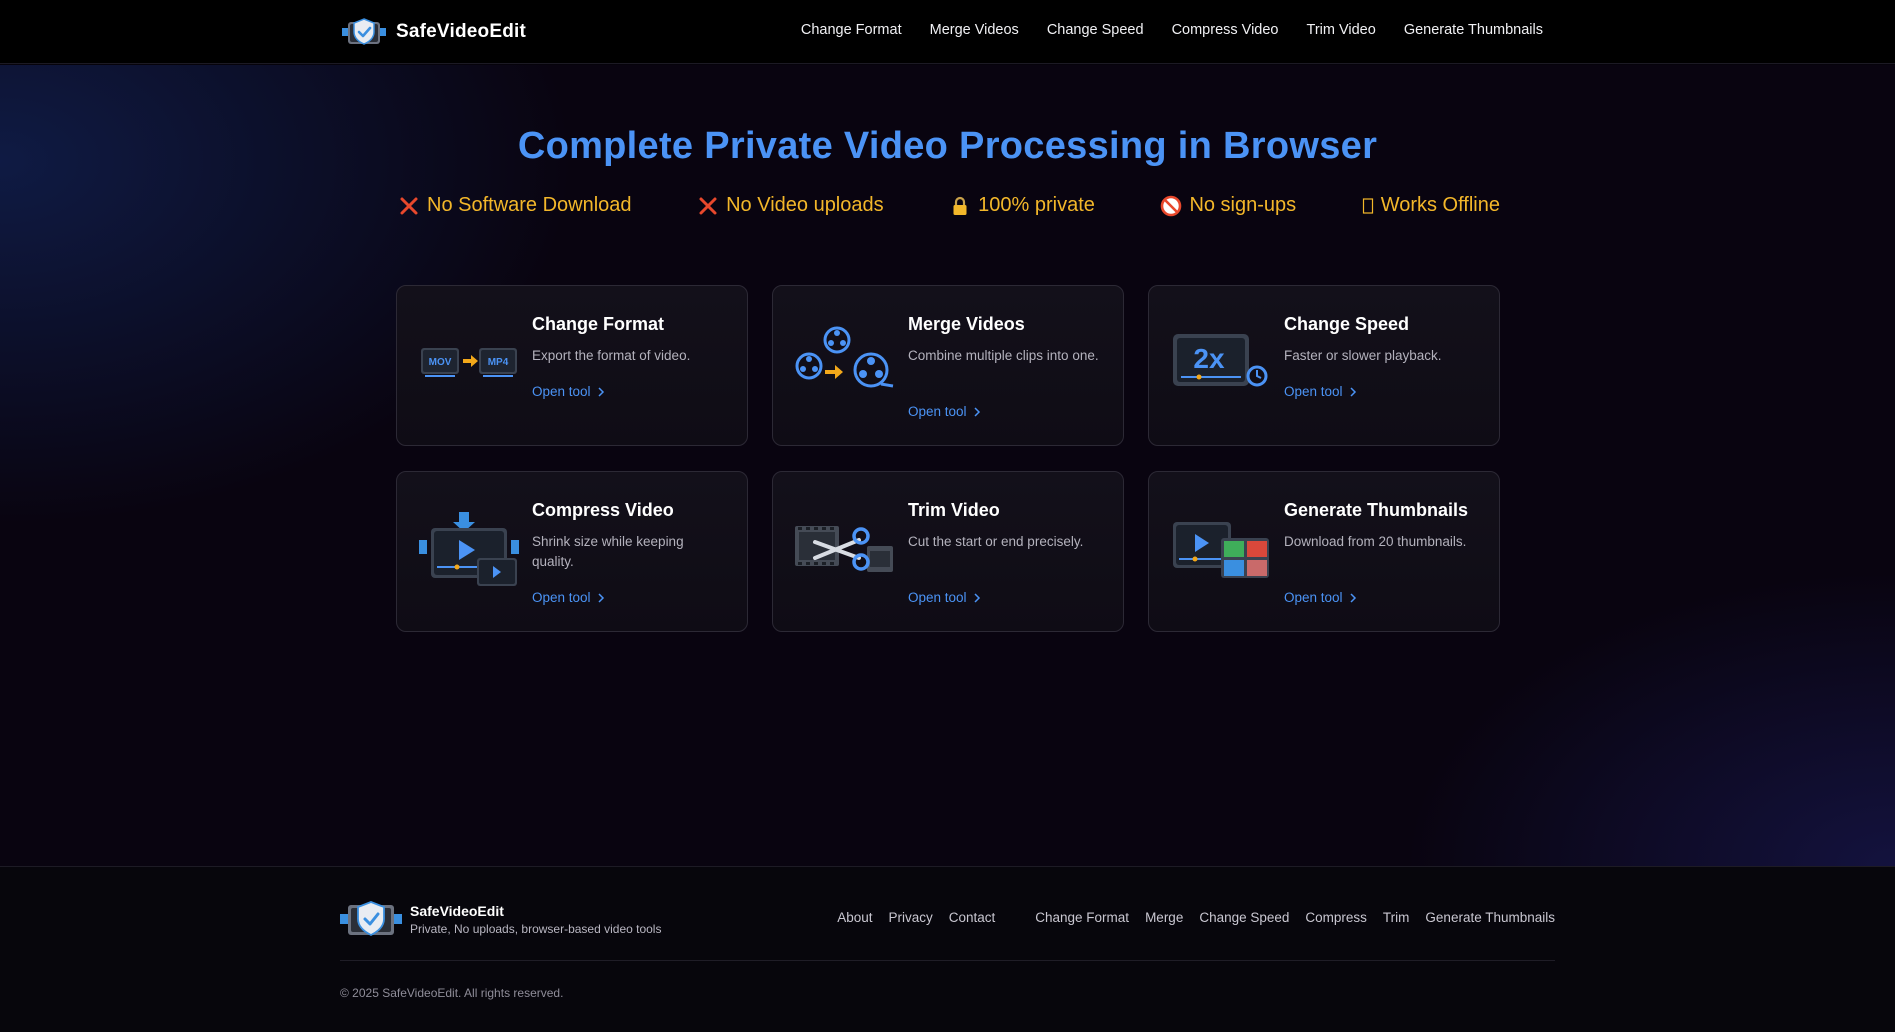 Image resolution: width=1895 pixels, height=1032 pixels. I want to click on feature-no-uploads: No Video uploads, so click(790, 205).